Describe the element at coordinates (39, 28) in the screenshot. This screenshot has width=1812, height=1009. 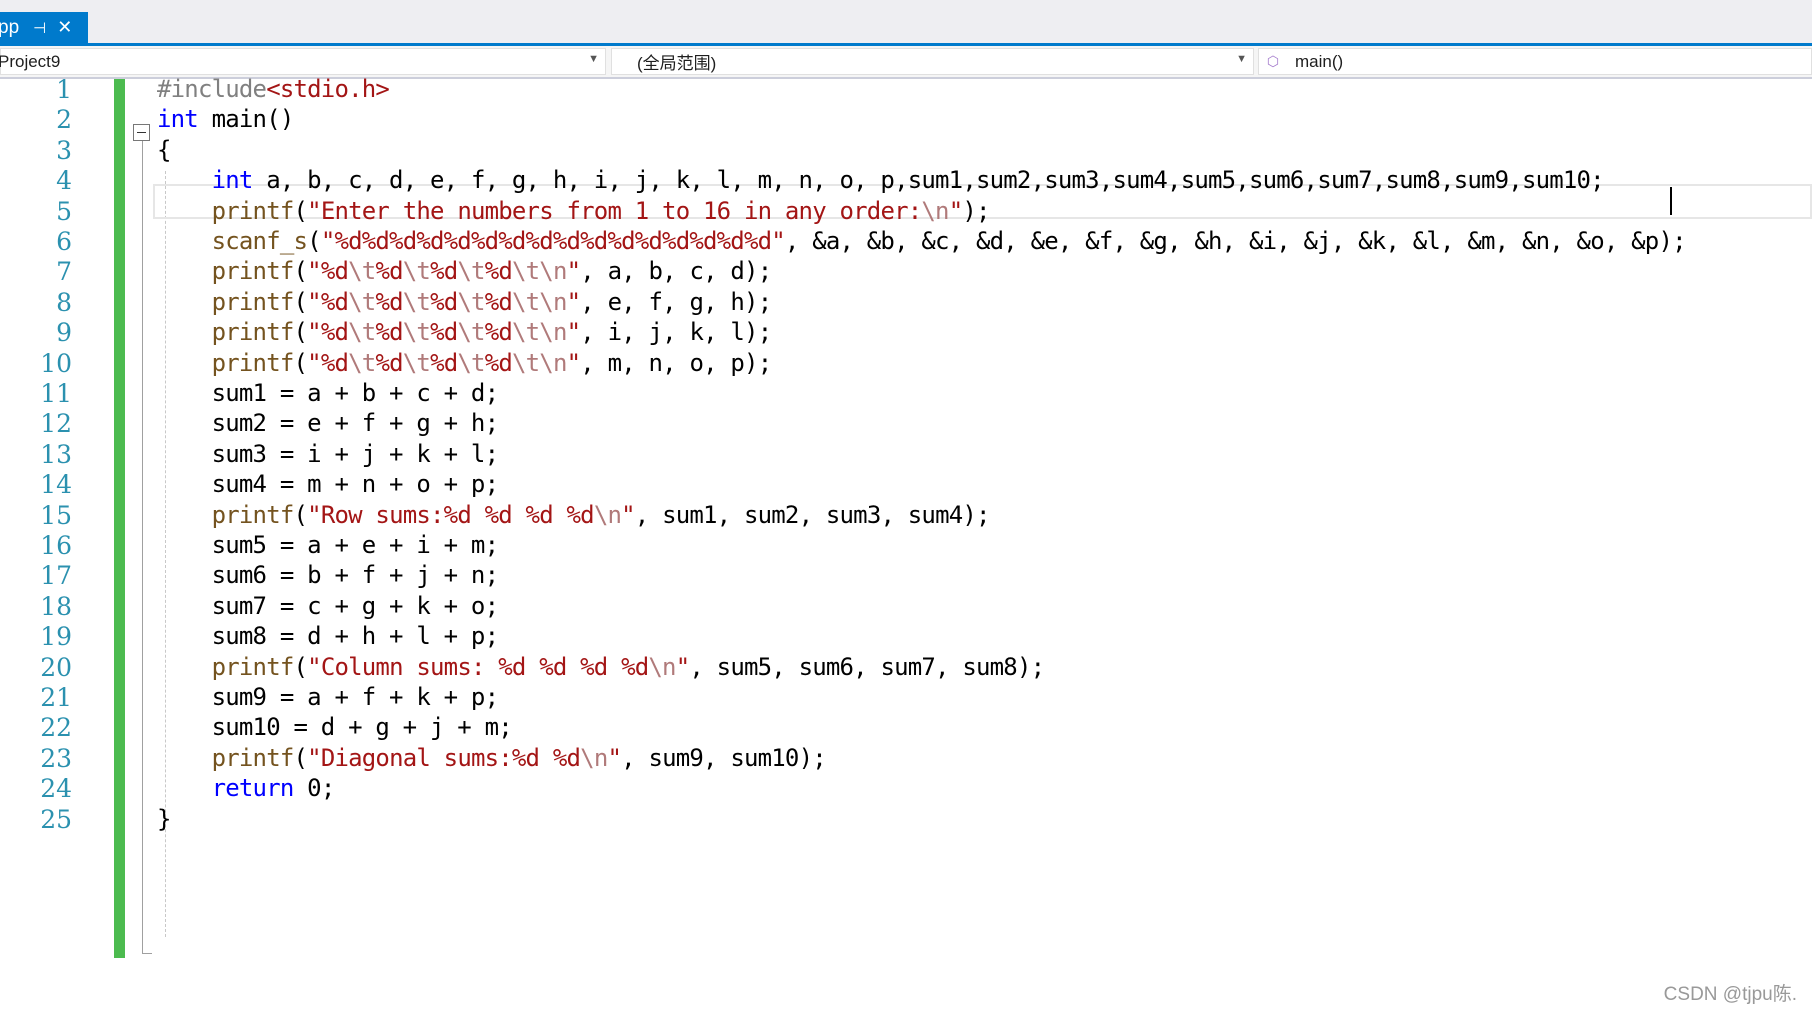
I see `pin-icon: ⊣` at that location.